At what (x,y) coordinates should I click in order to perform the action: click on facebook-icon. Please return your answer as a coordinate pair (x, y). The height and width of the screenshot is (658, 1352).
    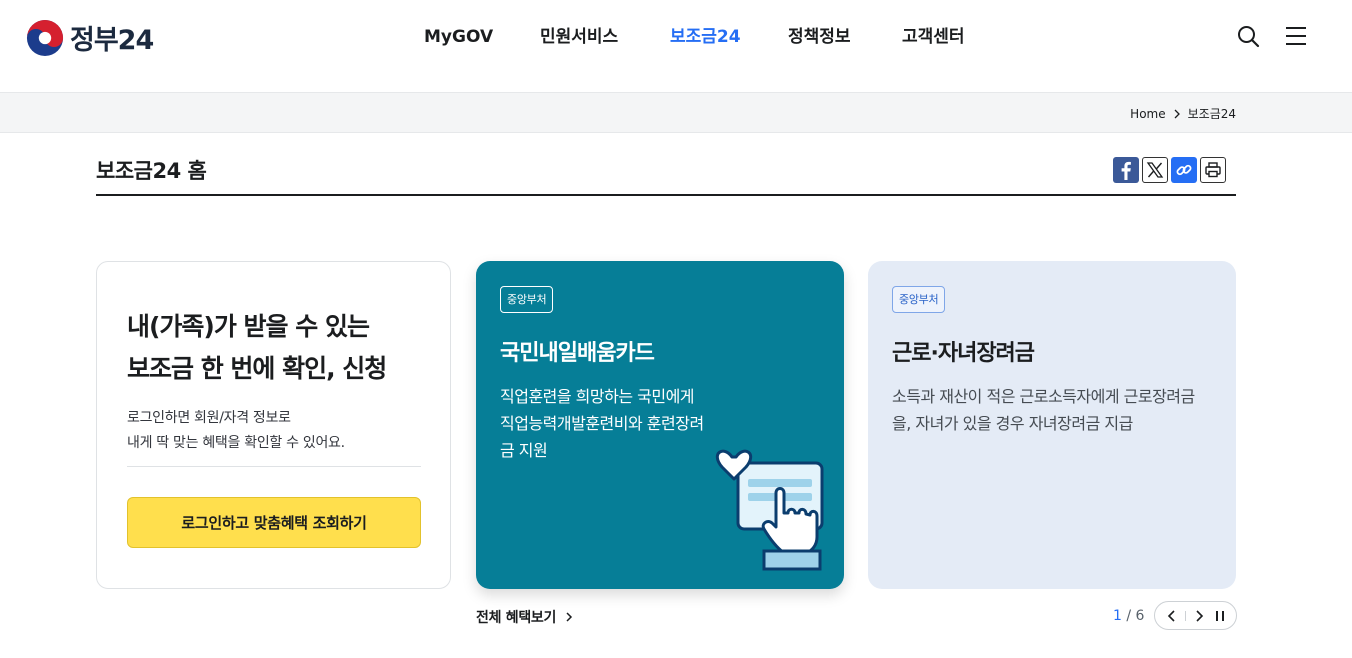
    Looking at the image, I should click on (1126, 170).